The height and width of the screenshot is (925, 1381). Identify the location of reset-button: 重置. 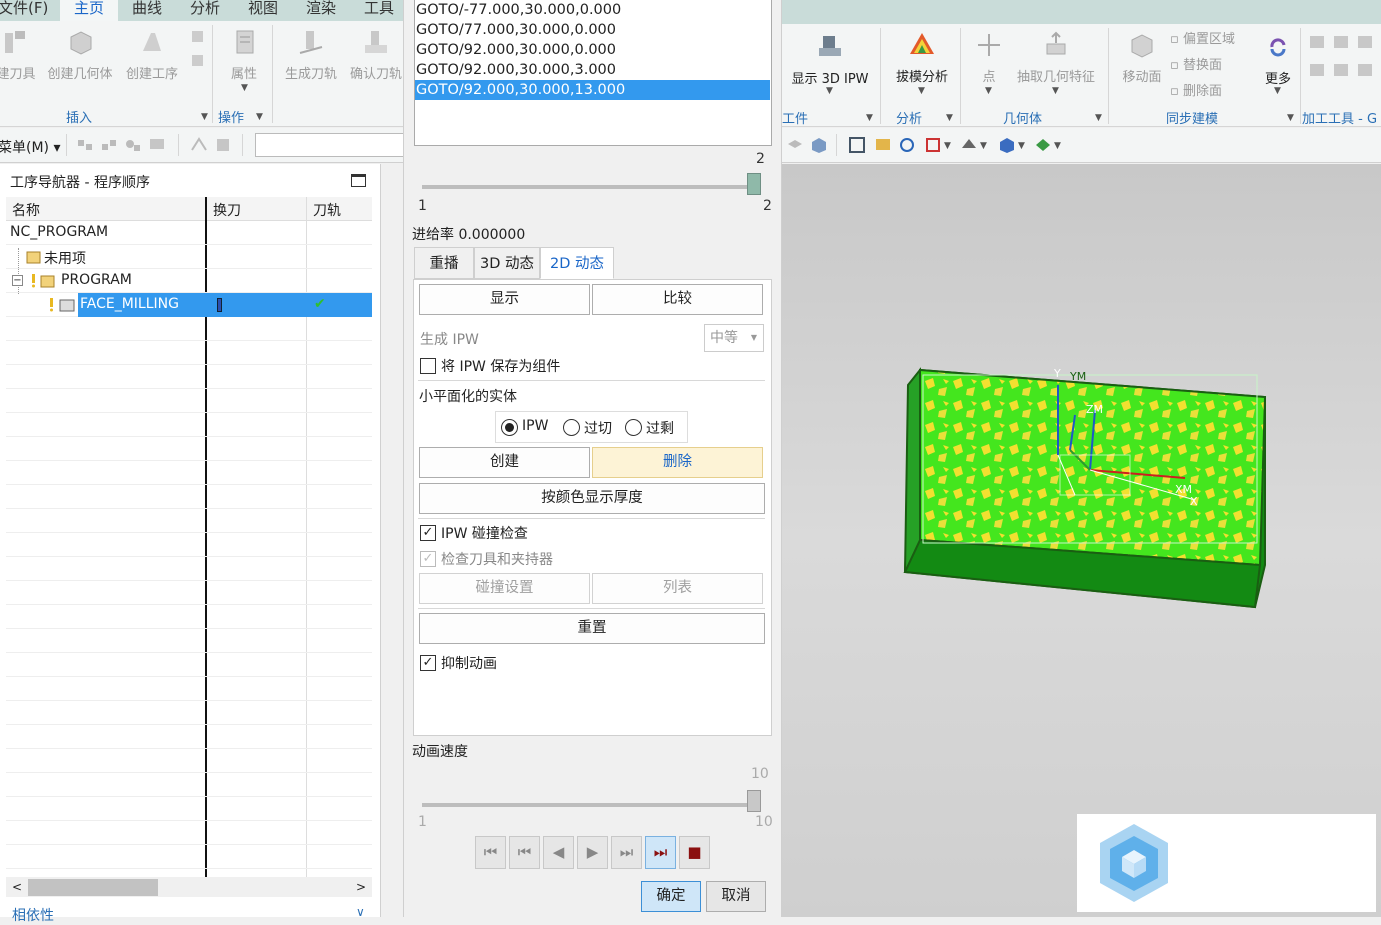
(592, 628).